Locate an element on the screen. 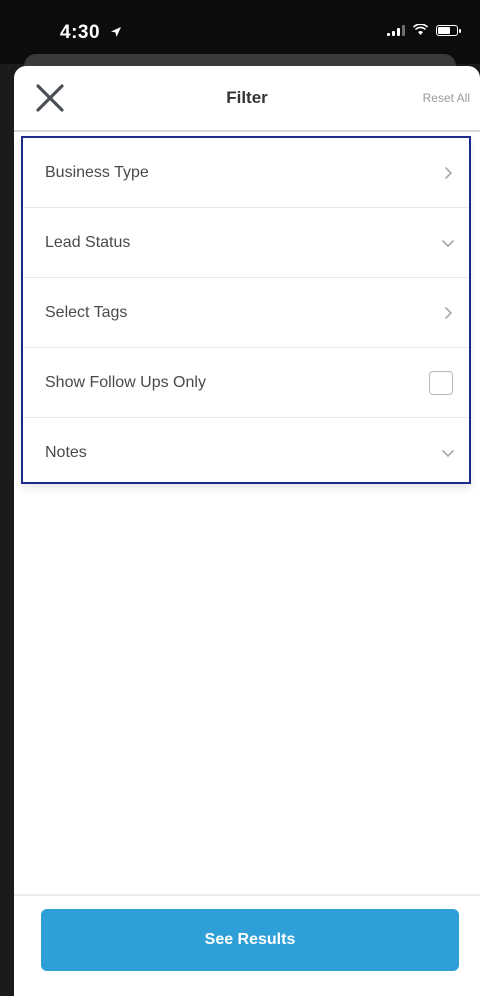 The image size is (480, 996). page-title: Filter is located at coordinates (247, 97).